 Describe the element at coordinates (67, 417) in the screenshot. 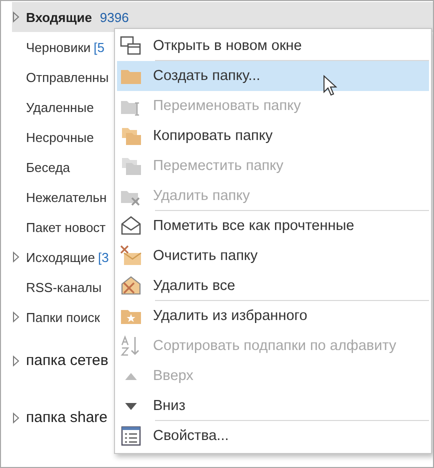

I see `folder-name: папка share` at that location.